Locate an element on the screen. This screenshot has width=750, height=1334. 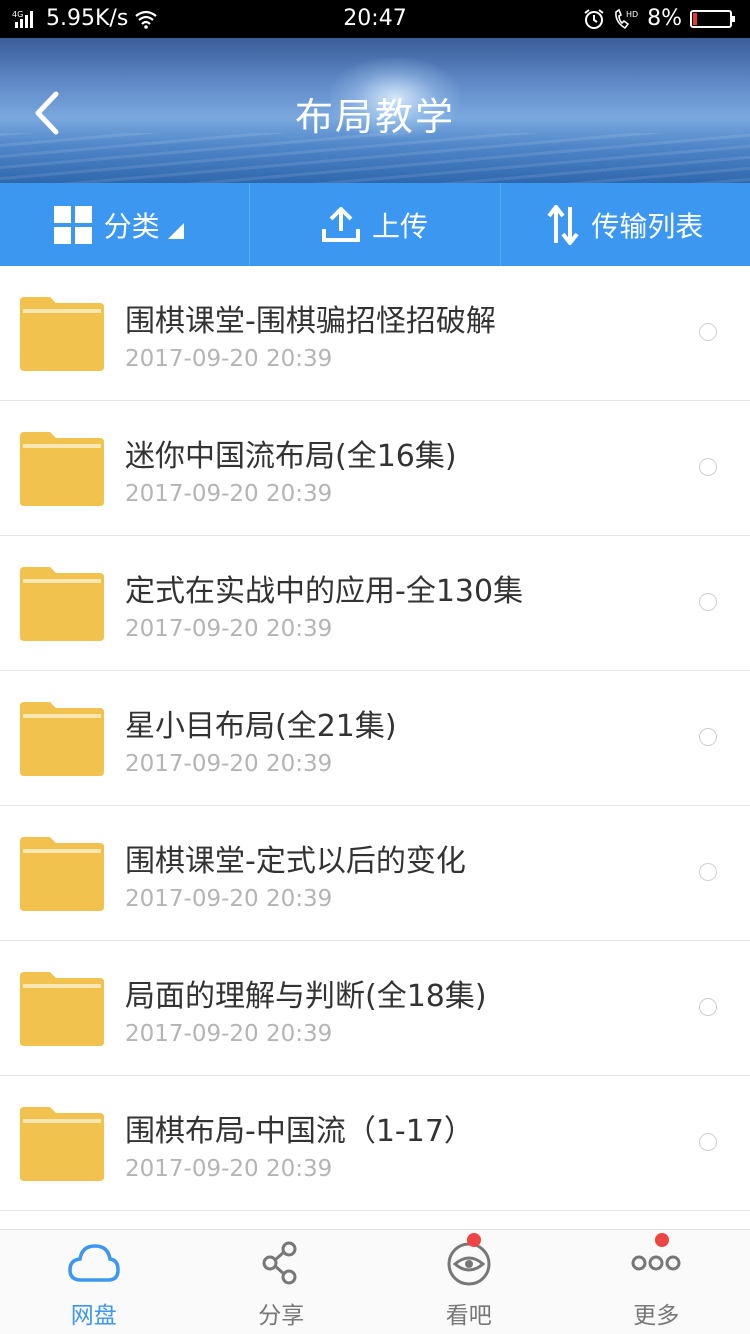
page-title: 布局教学 is located at coordinates (375, 113).